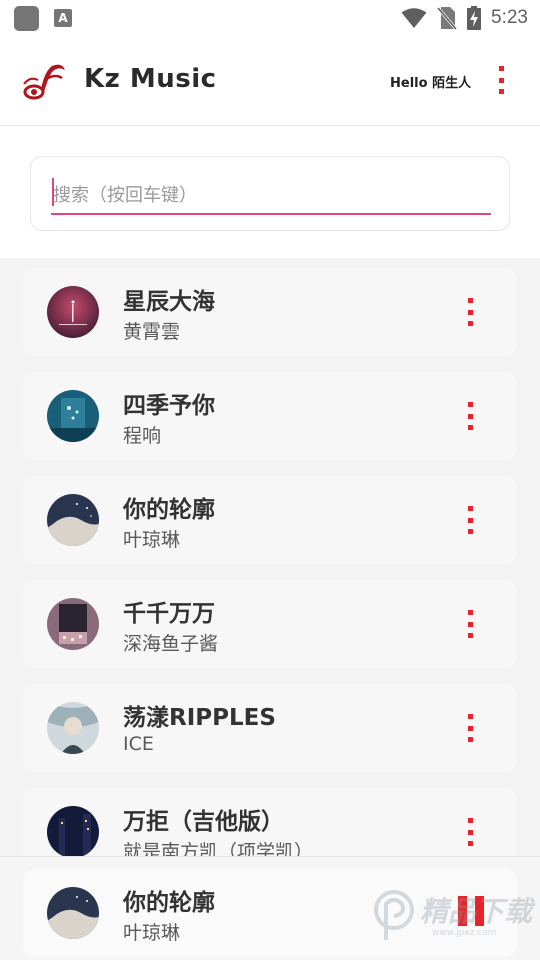 This screenshot has width=540, height=960. Describe the element at coordinates (63, 18) in the screenshot. I see `text-input-icon: A` at that location.